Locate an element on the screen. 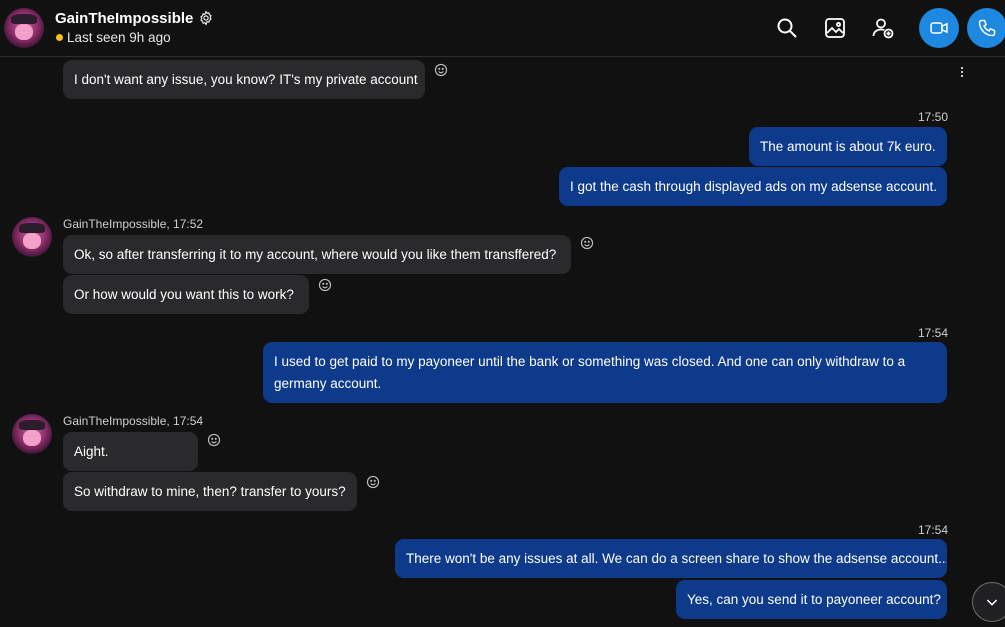  presence-status-dot is located at coordinates (59, 37).